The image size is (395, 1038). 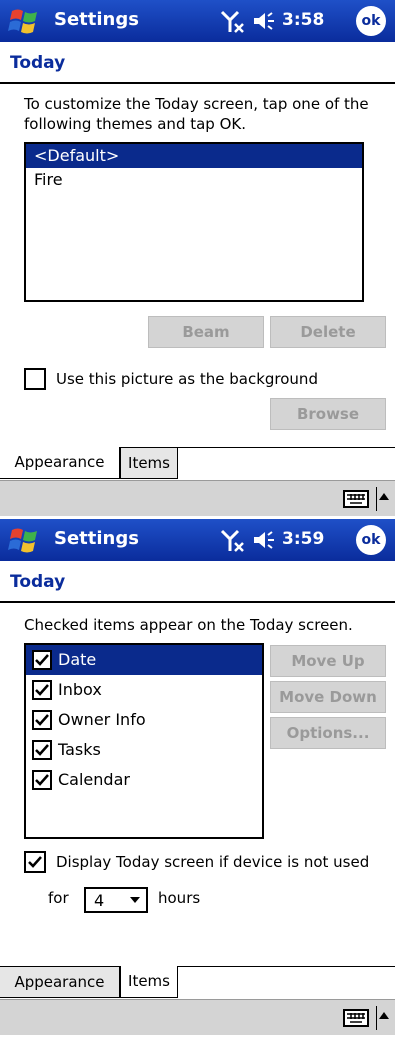 What do you see at coordinates (35, 379) in the screenshot?
I see `background-checkbox` at bounding box center [35, 379].